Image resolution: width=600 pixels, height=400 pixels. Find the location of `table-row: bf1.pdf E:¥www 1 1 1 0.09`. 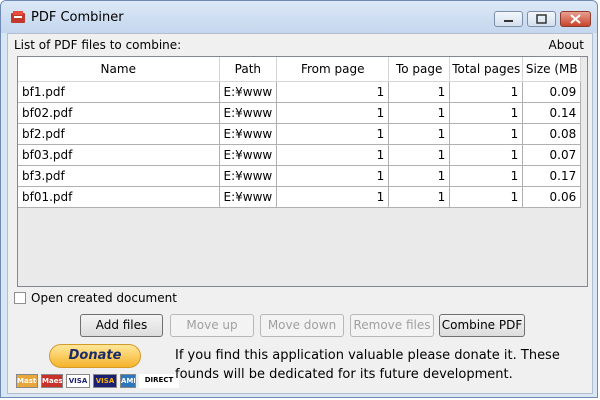

table-row: bf1.pdf E:¥www 1 1 1 0.09 is located at coordinates (300, 92).